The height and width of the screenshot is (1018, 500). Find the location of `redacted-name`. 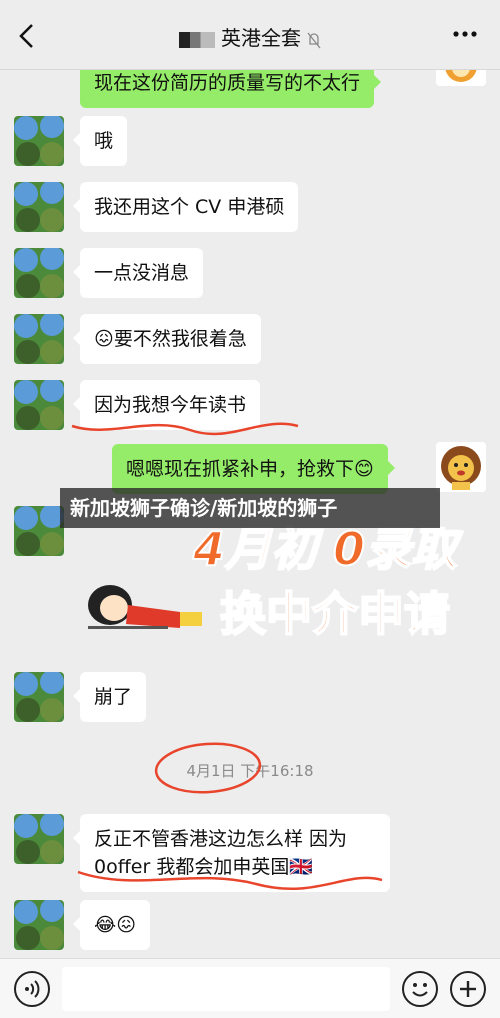

redacted-name is located at coordinates (197, 39).